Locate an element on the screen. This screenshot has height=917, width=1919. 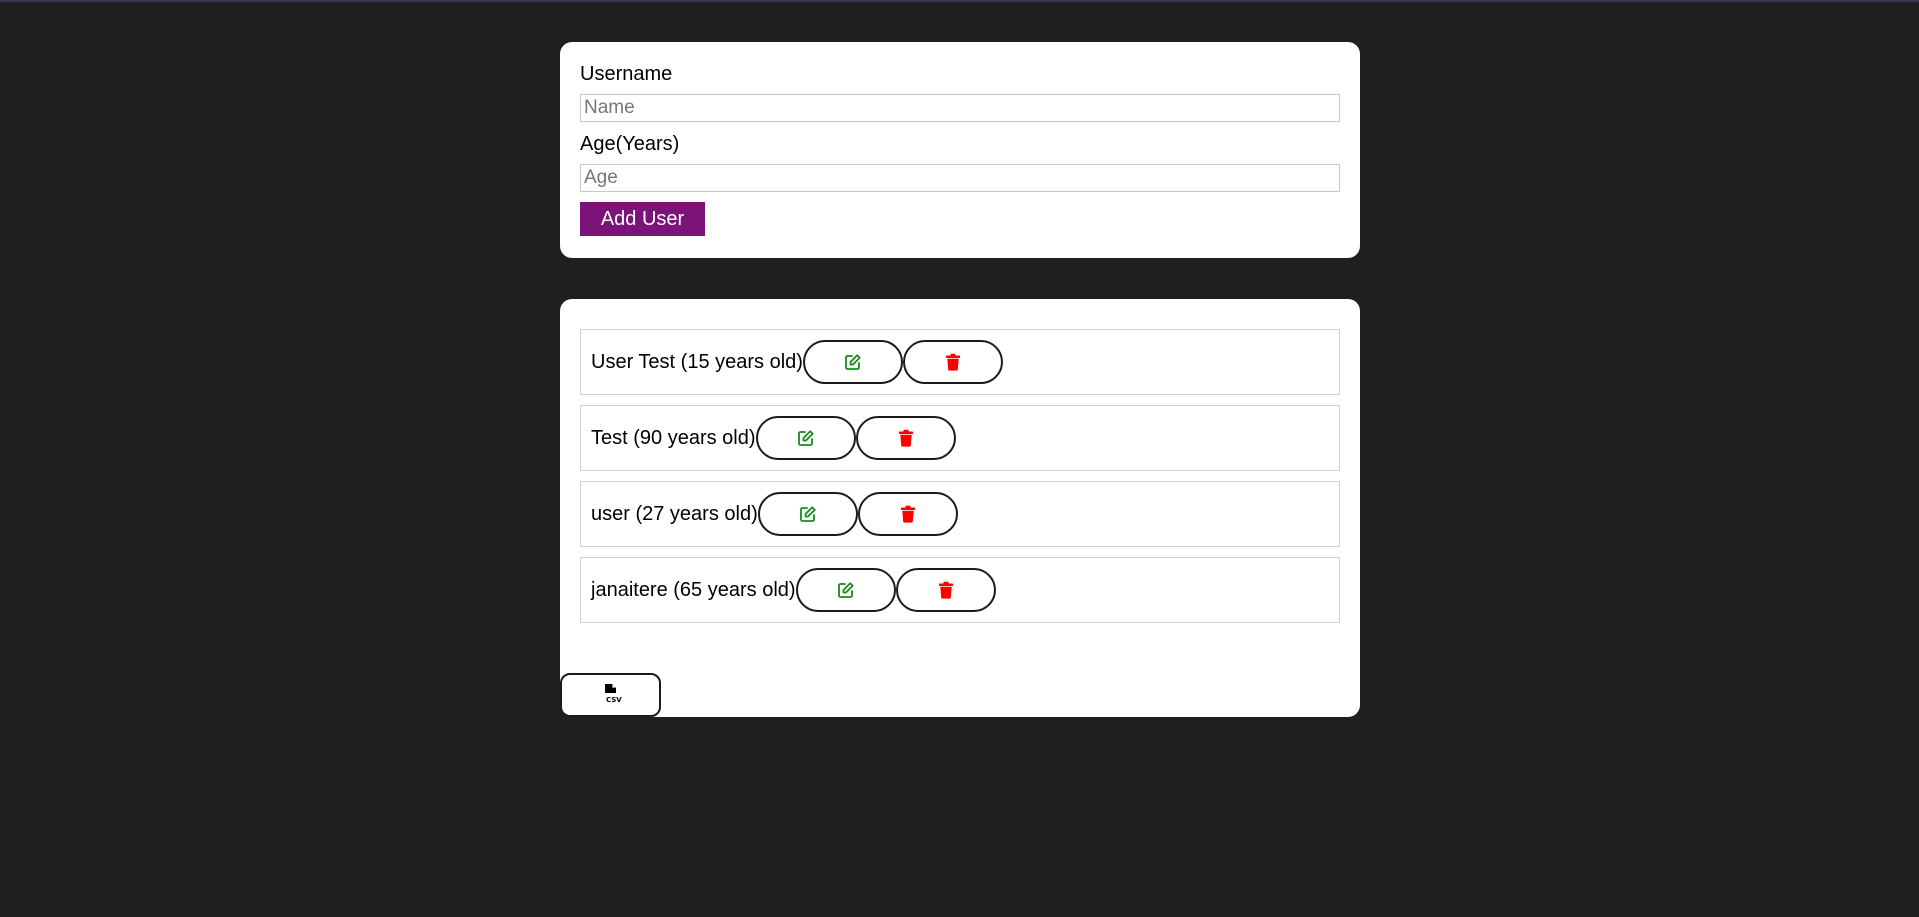
user-list-item: User Test (15 years old) is located at coordinates (960, 362).